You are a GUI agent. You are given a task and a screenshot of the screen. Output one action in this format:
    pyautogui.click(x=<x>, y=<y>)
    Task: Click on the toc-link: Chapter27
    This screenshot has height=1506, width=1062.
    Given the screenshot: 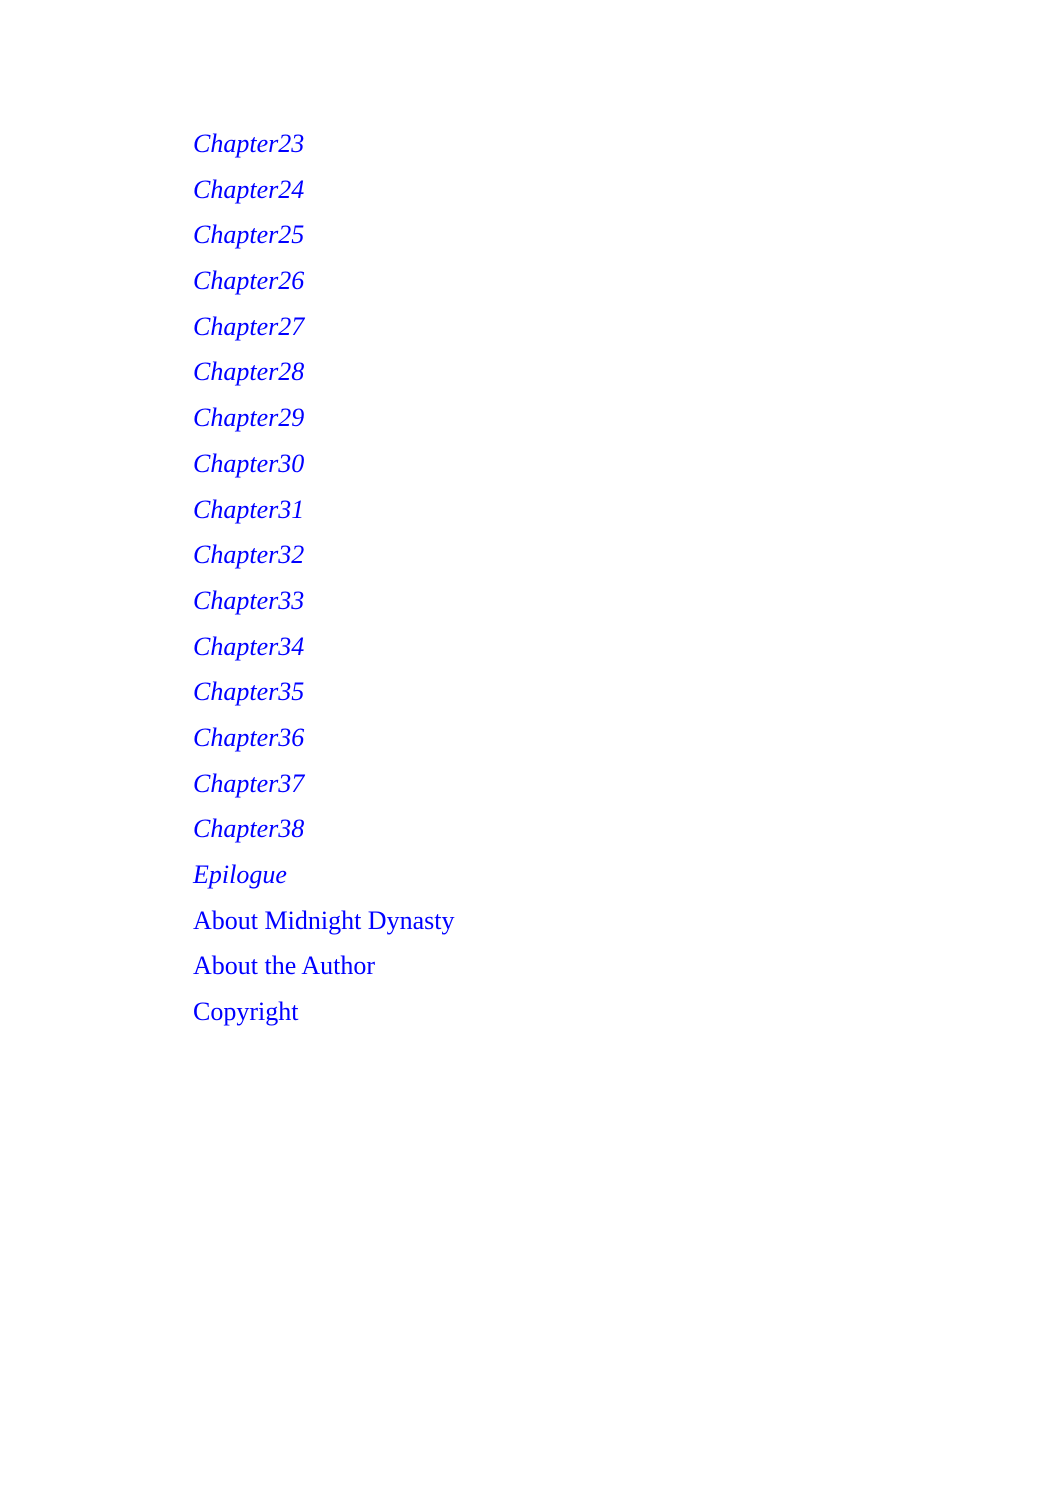 What is the action you would take?
    pyautogui.click(x=248, y=326)
    